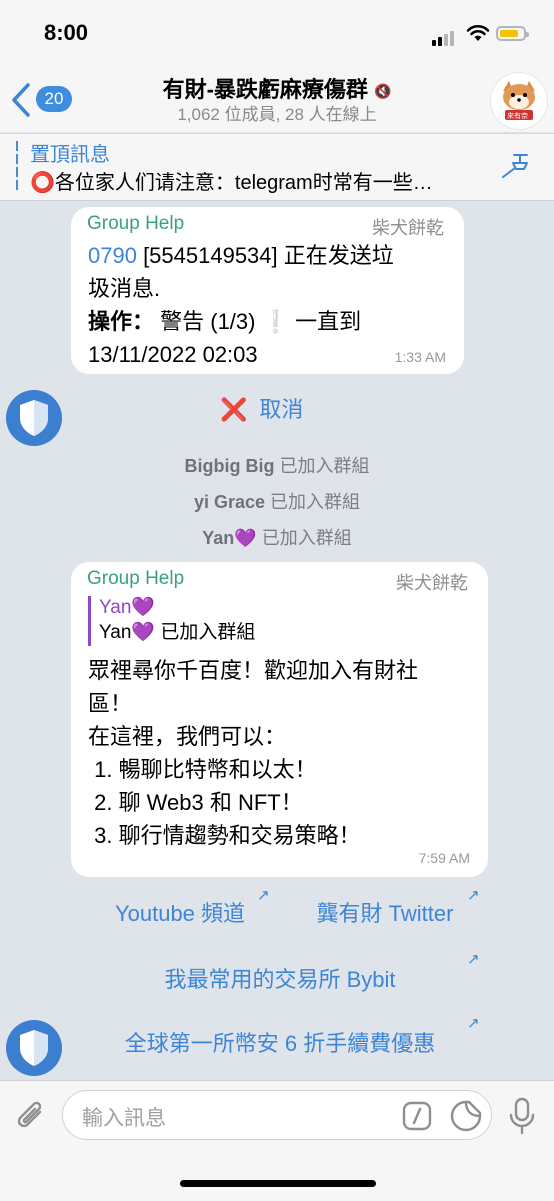 The width and height of the screenshot is (554, 1201). What do you see at coordinates (171, 621) in the screenshot?
I see `reply-quote: Yan💜 Yan💜 已加入群組` at bounding box center [171, 621].